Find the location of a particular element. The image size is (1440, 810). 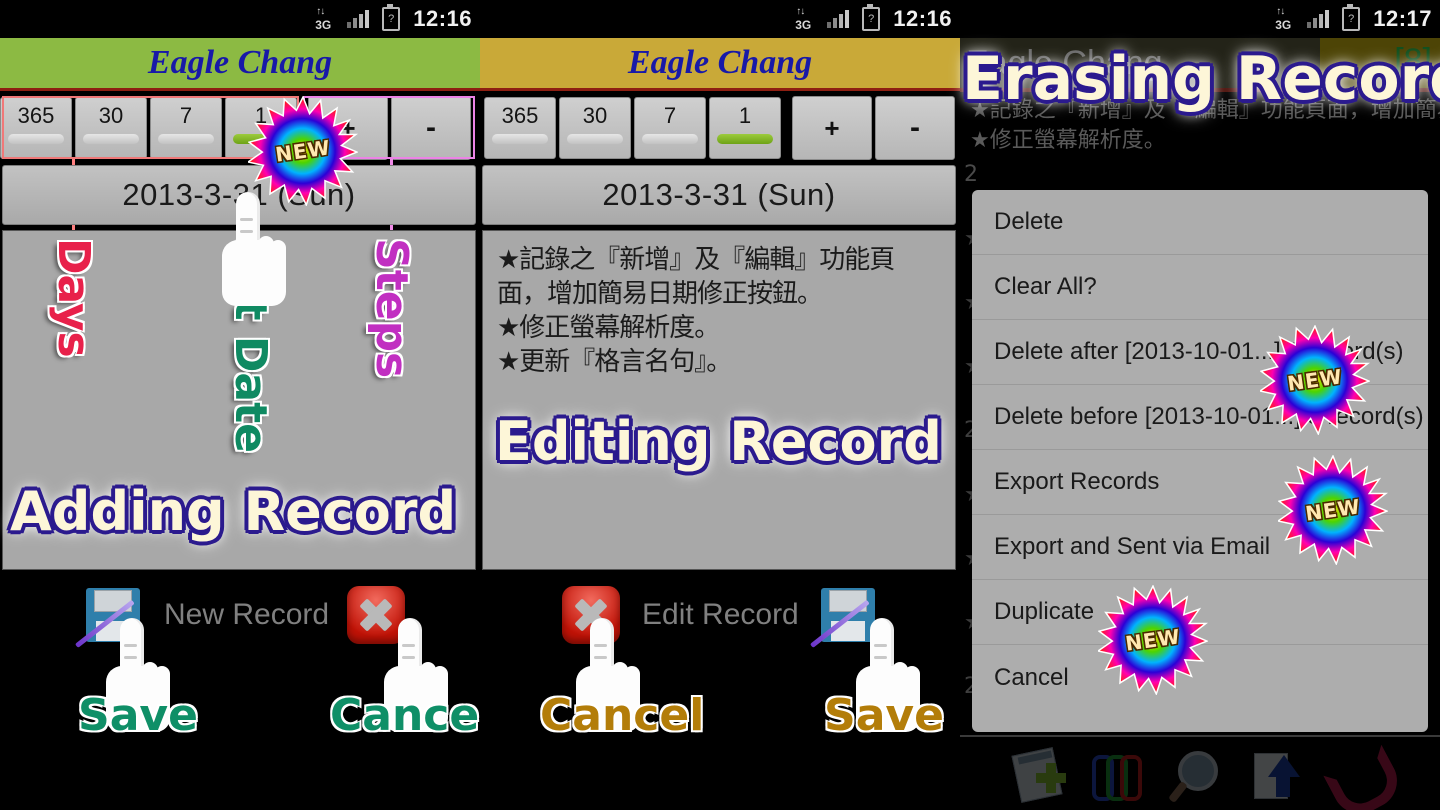

app-title-bar-mid: Eagle Chang is located at coordinates (720, 64).